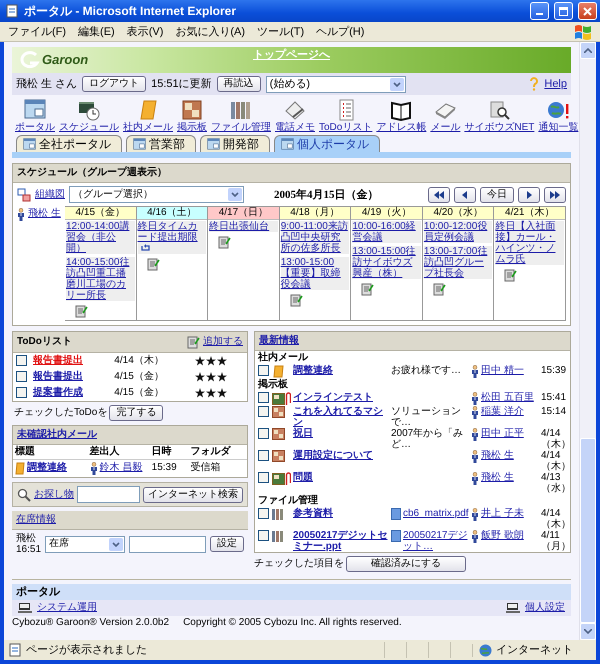 The image size is (600, 664). What do you see at coordinates (121, 469) in the screenshot?
I see `sender-link: 鈴木 昌毅` at bounding box center [121, 469].